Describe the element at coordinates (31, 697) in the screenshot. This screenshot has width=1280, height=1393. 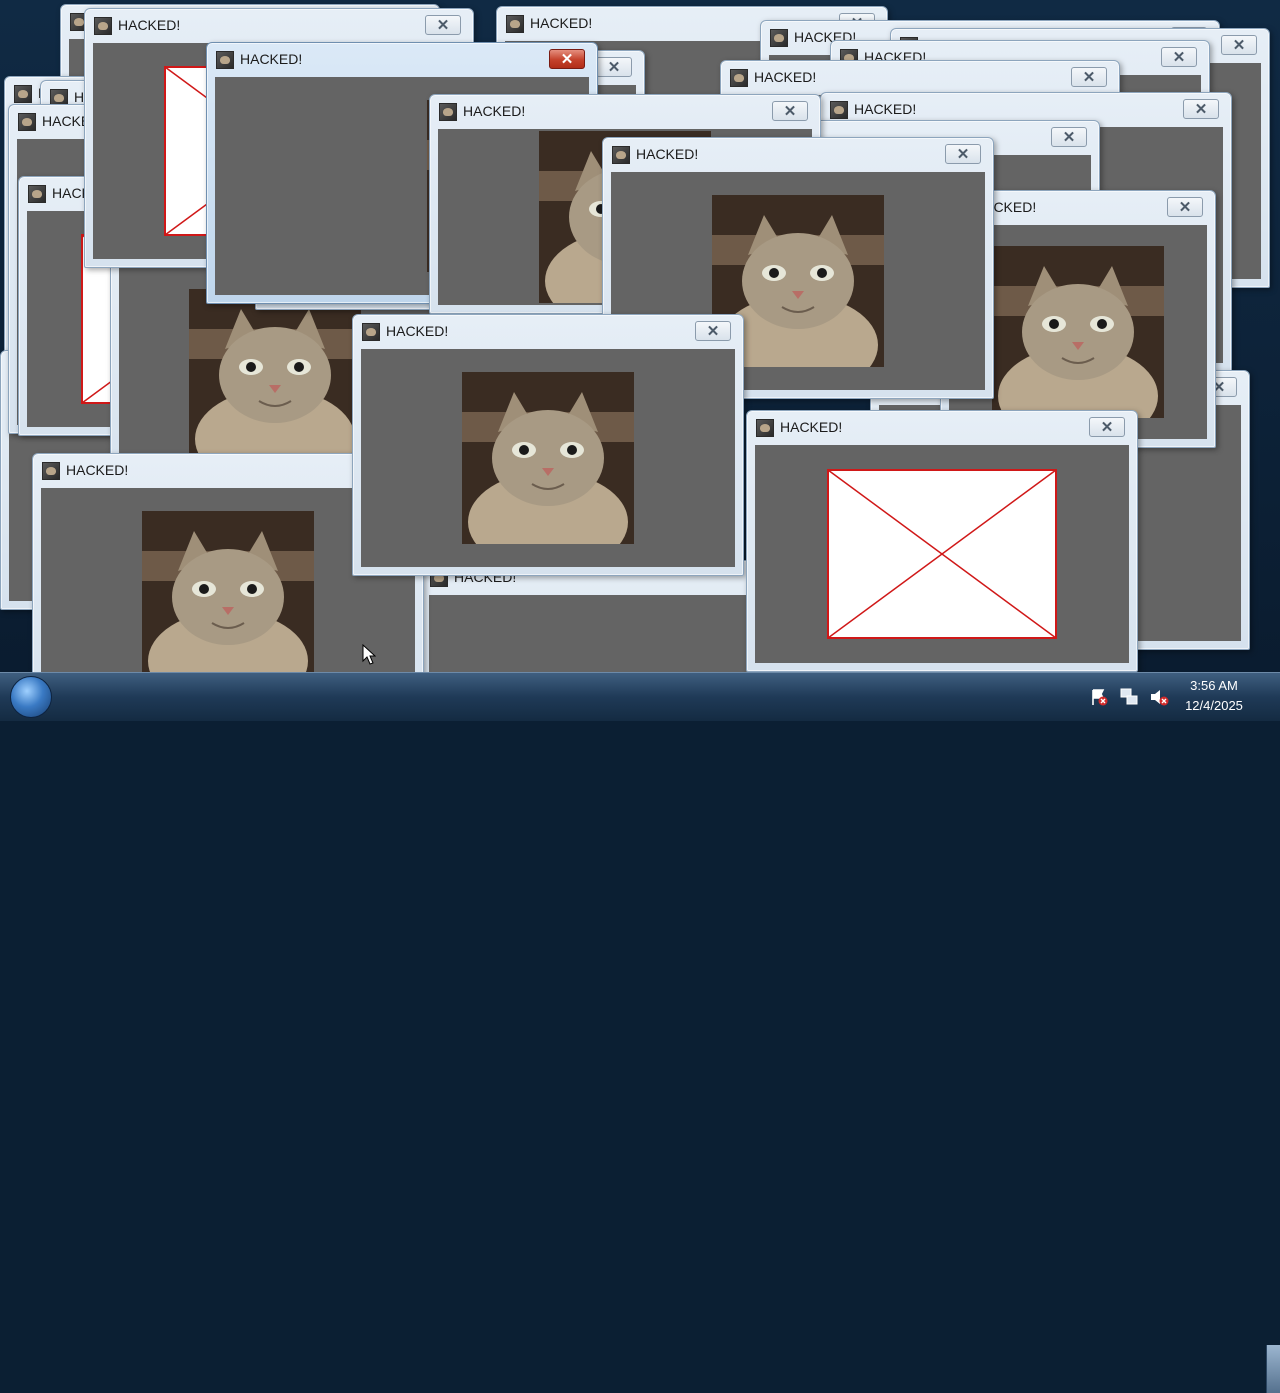
I see `start-button` at that location.